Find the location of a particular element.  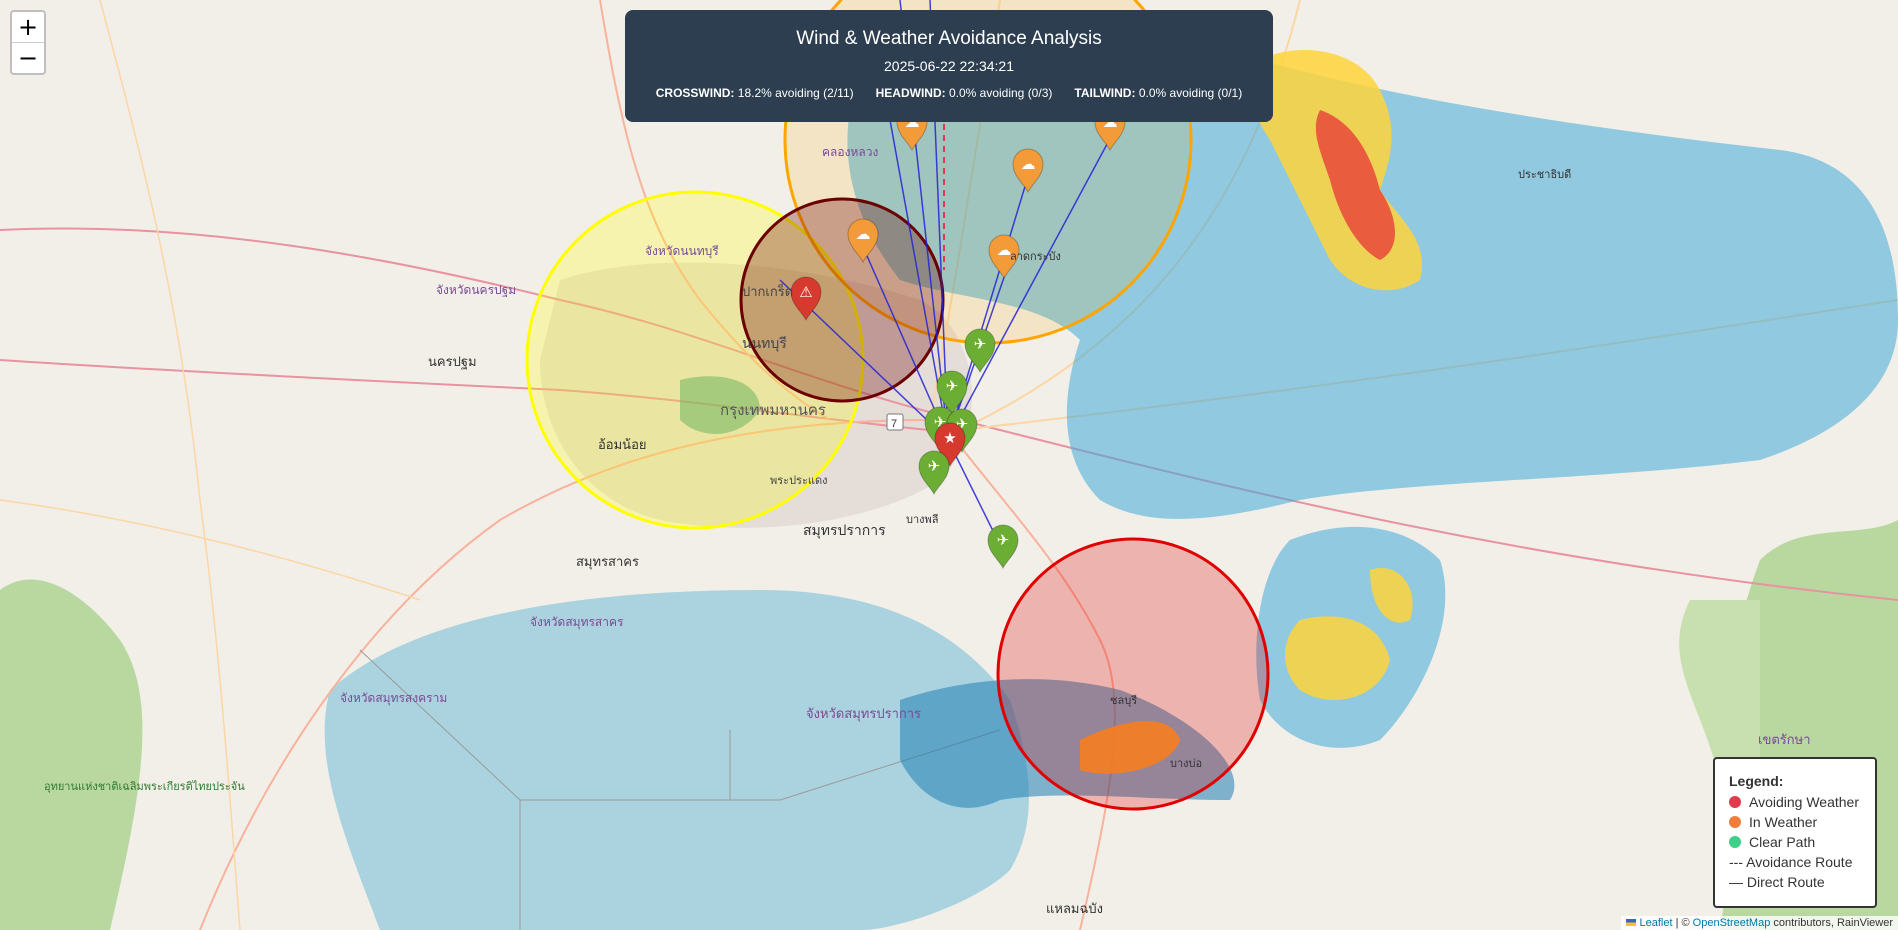

leaflet-flag-icon is located at coordinates (1631, 922).